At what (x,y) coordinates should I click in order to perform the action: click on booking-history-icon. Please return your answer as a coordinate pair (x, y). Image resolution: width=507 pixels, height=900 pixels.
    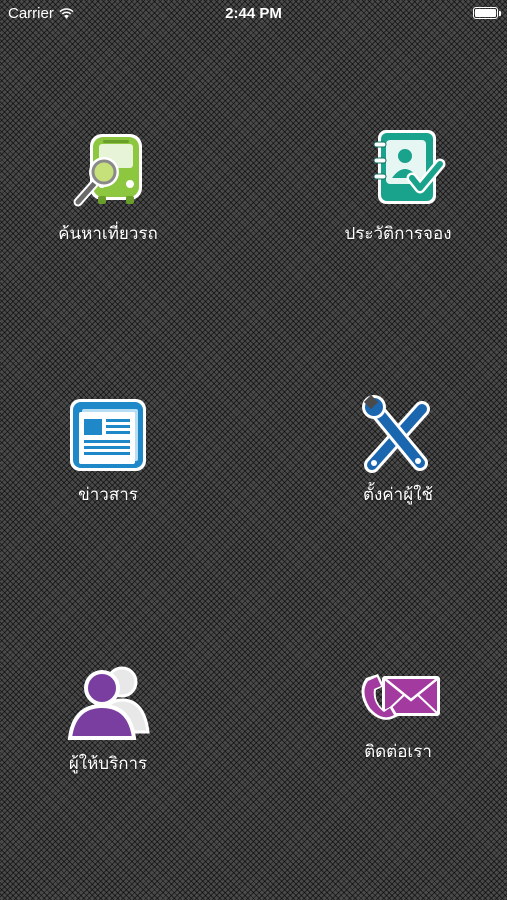
    Looking at the image, I should click on (409, 167).